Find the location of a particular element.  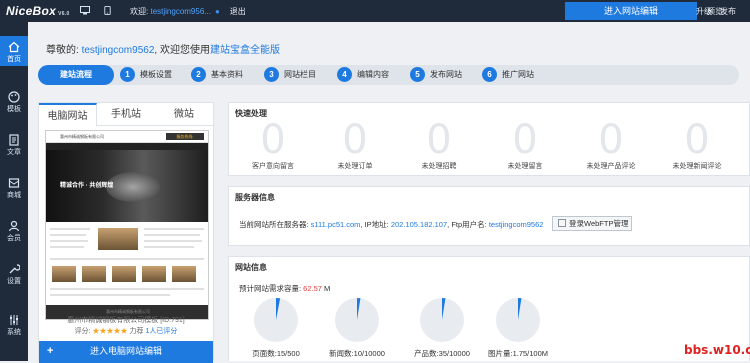

capacity-unit: M is located at coordinates (326, 288).